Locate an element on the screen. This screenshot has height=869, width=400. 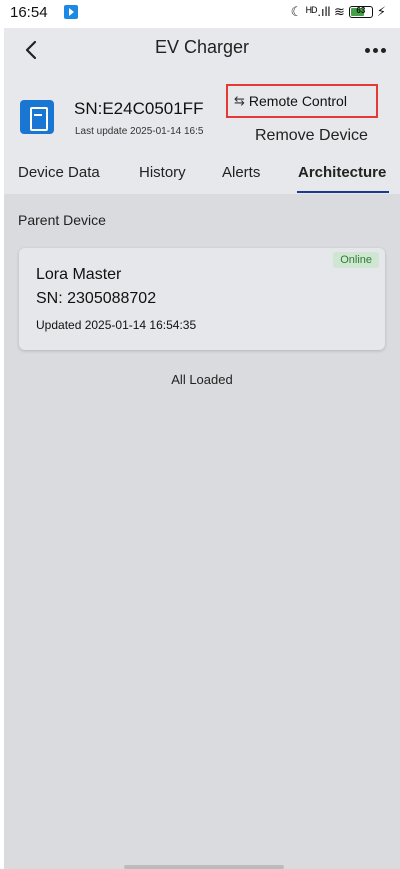
parent-device-sn: SN: 2305088702 is located at coordinates (96, 298).